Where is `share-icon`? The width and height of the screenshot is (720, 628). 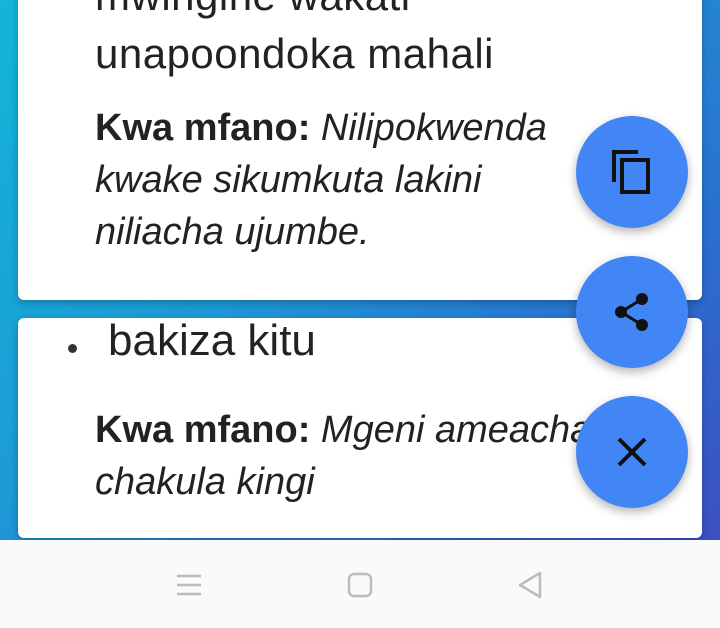
share-icon is located at coordinates (631, 312).